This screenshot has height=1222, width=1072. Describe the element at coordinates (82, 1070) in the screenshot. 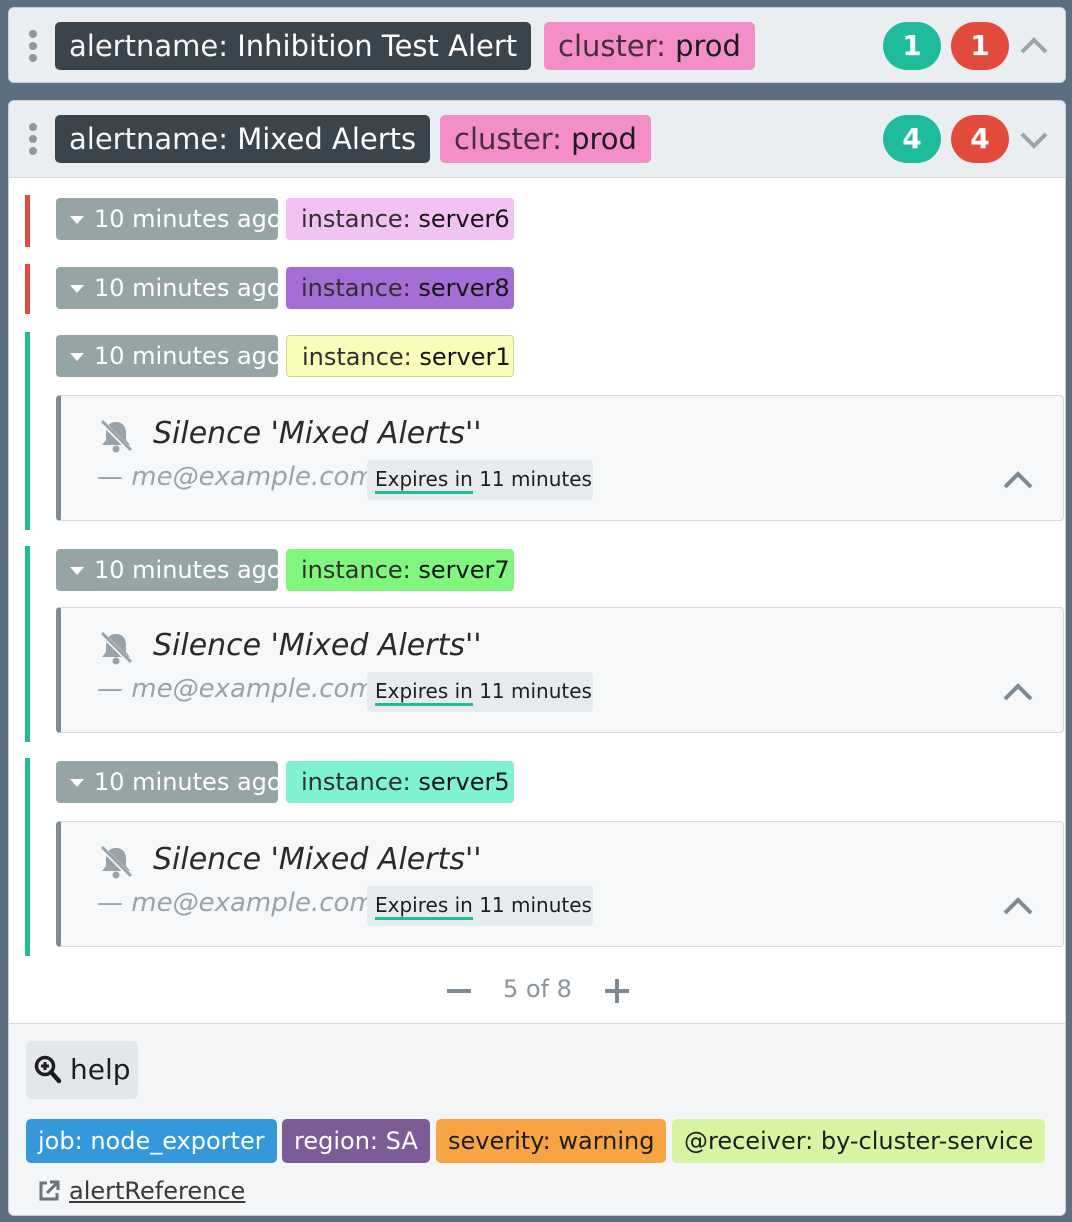

I see `help-button: help` at that location.